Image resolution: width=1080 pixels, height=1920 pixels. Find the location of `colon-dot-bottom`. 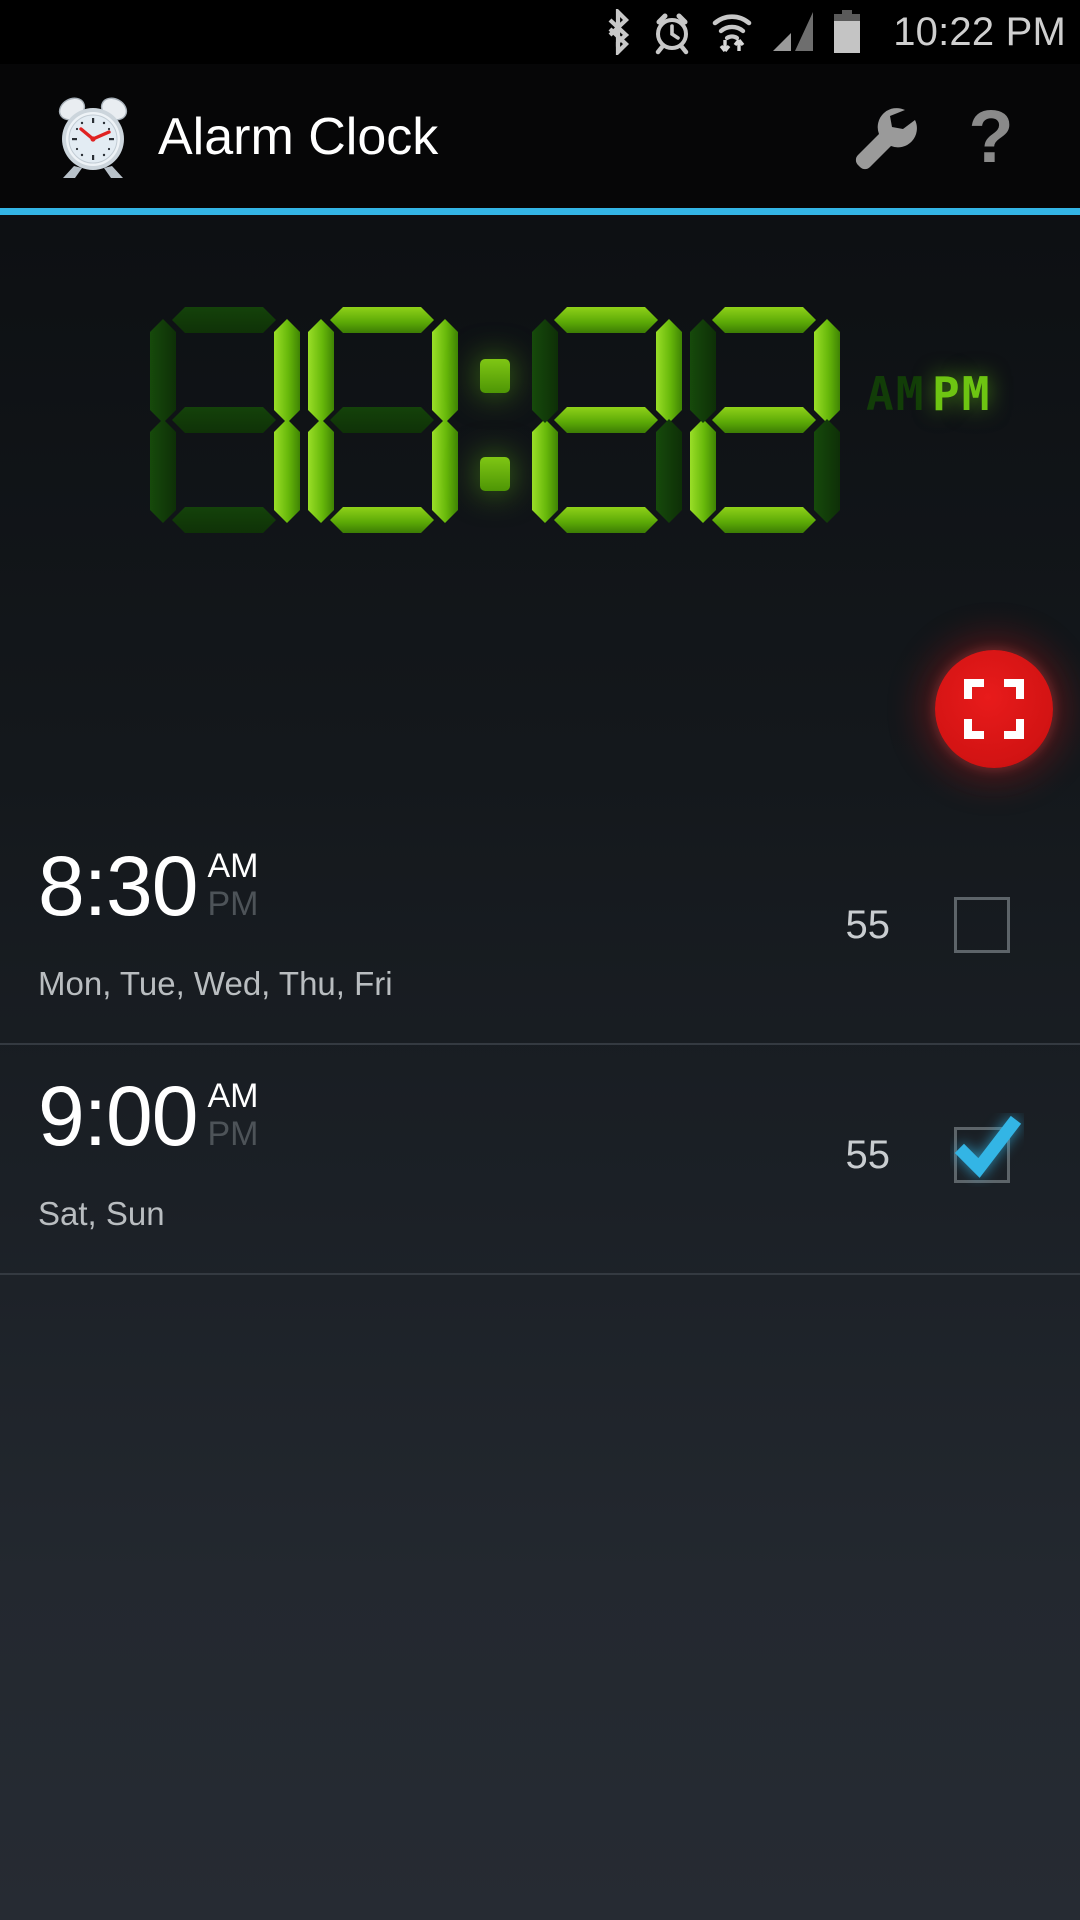

colon-dot-bottom is located at coordinates (495, 474).